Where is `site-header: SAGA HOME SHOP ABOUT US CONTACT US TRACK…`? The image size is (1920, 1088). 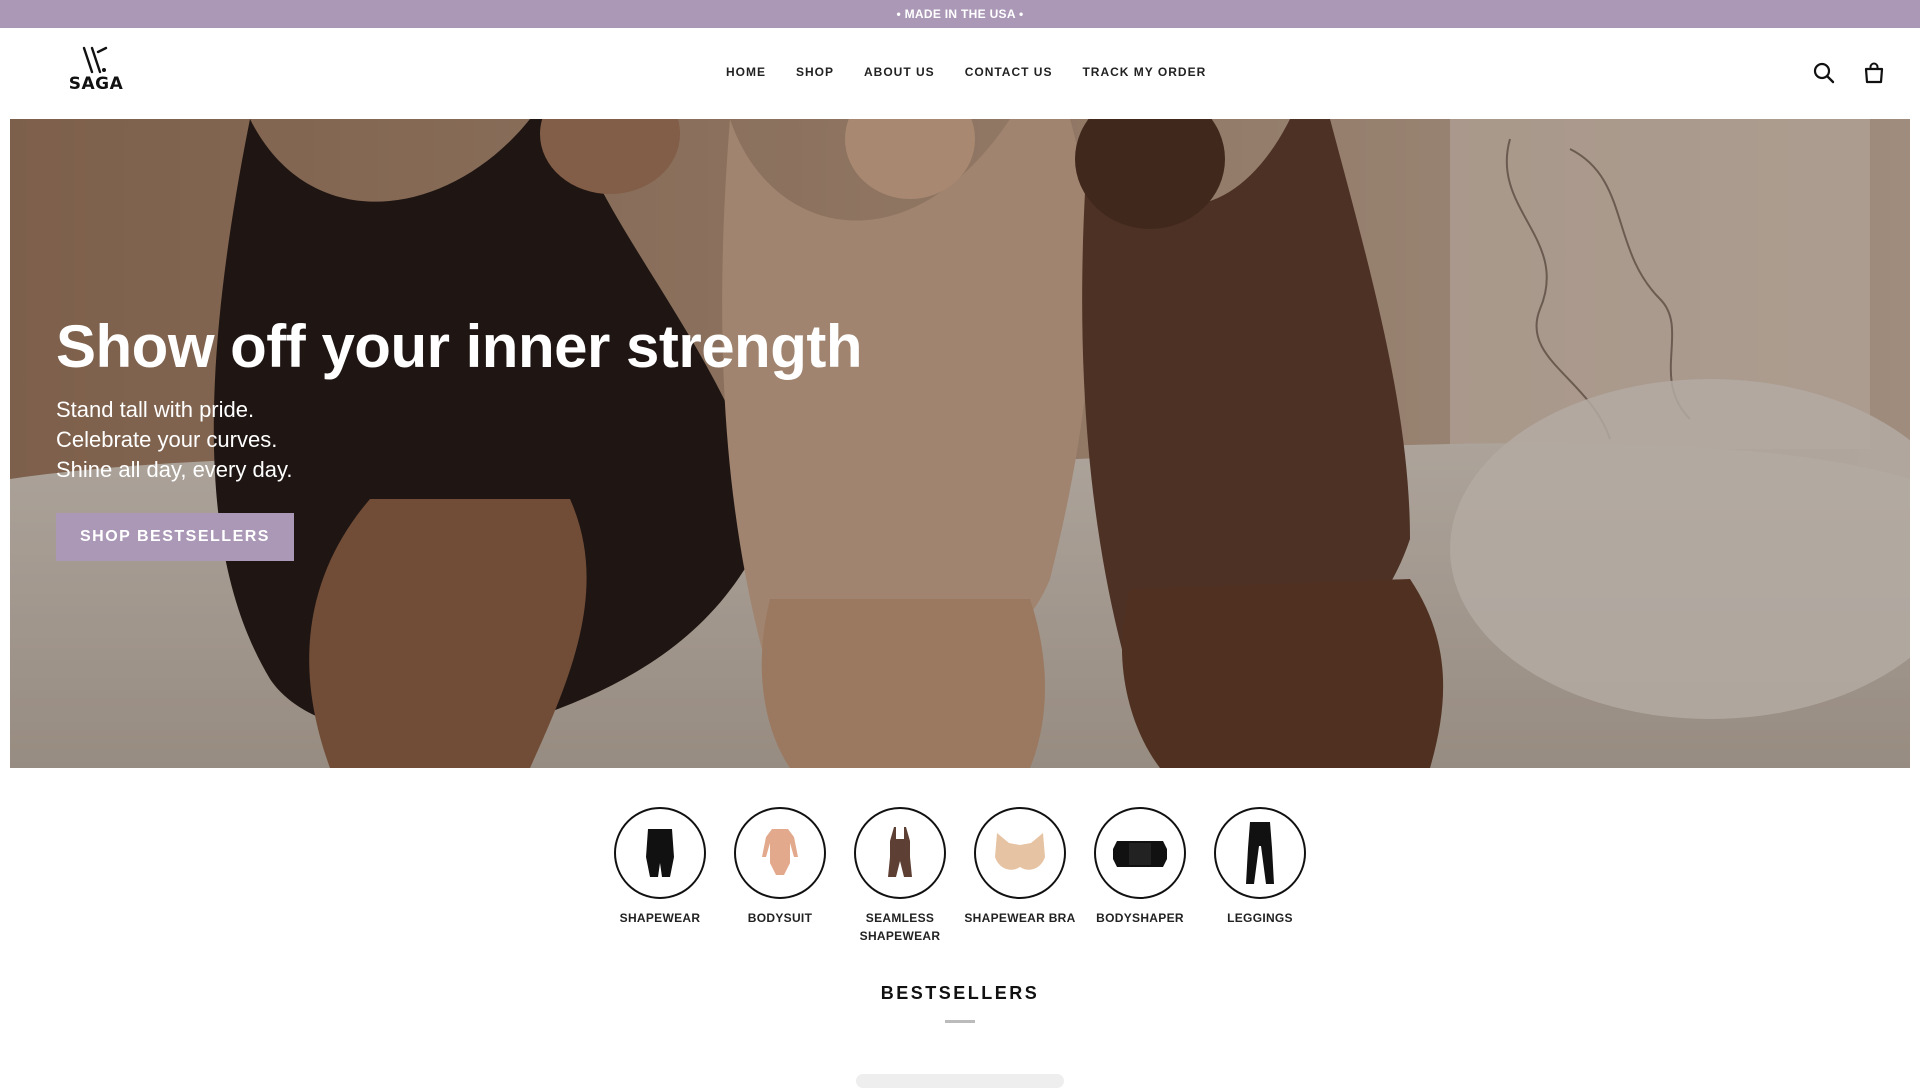 site-header: SAGA HOME SHOP ABOUT US CONTACT US TRACK… is located at coordinates (960, 73).